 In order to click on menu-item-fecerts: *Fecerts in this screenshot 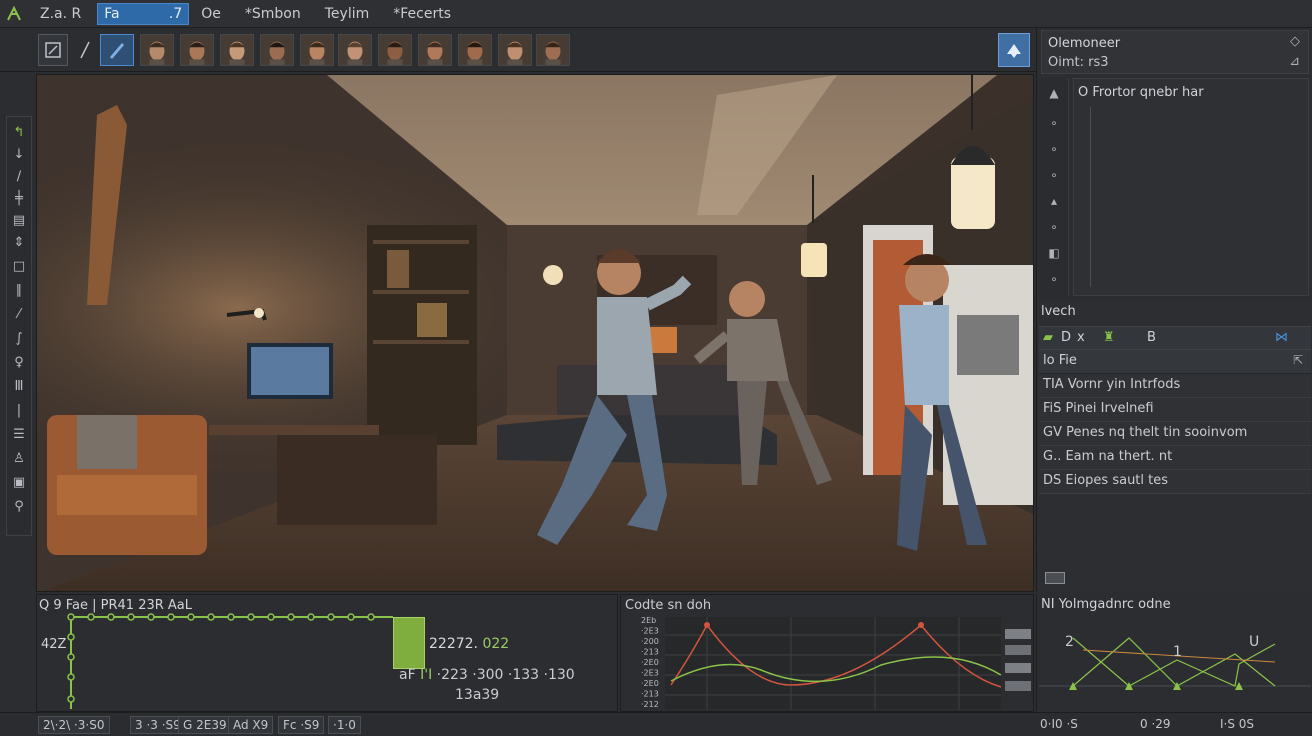, I will do `click(422, 14)`.